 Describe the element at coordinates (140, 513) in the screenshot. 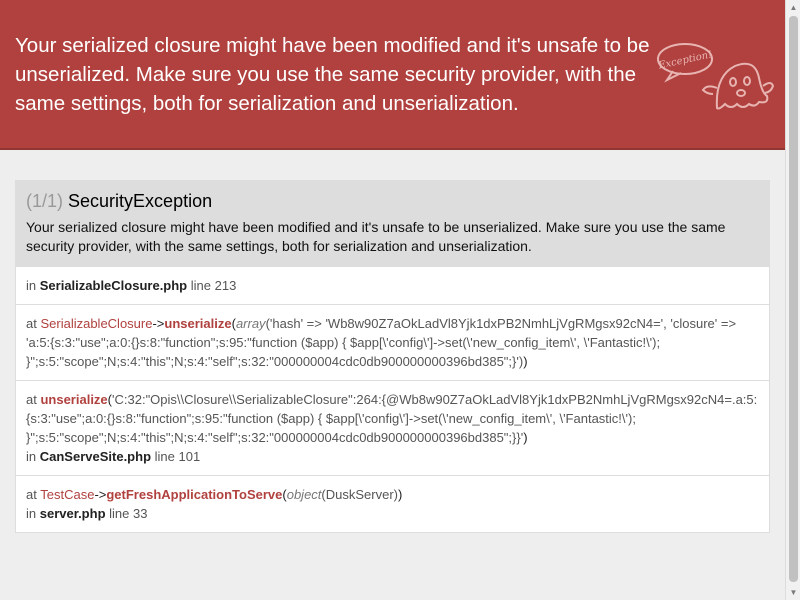

I see `frame-line: 33` at that location.